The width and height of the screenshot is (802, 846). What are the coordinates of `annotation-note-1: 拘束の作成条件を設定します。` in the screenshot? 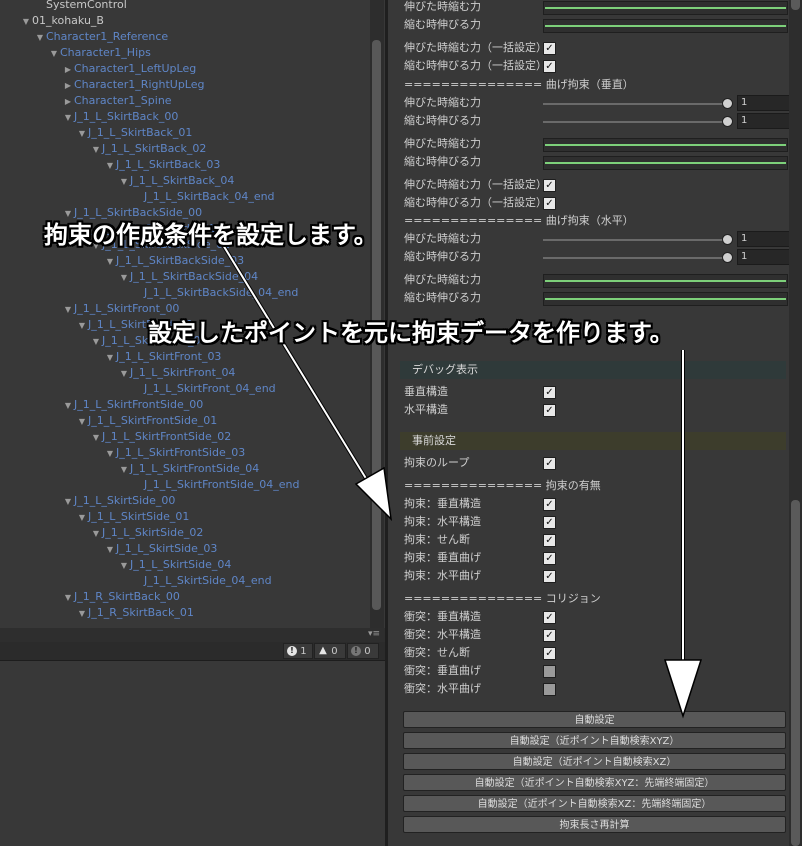 It's located at (211, 235).